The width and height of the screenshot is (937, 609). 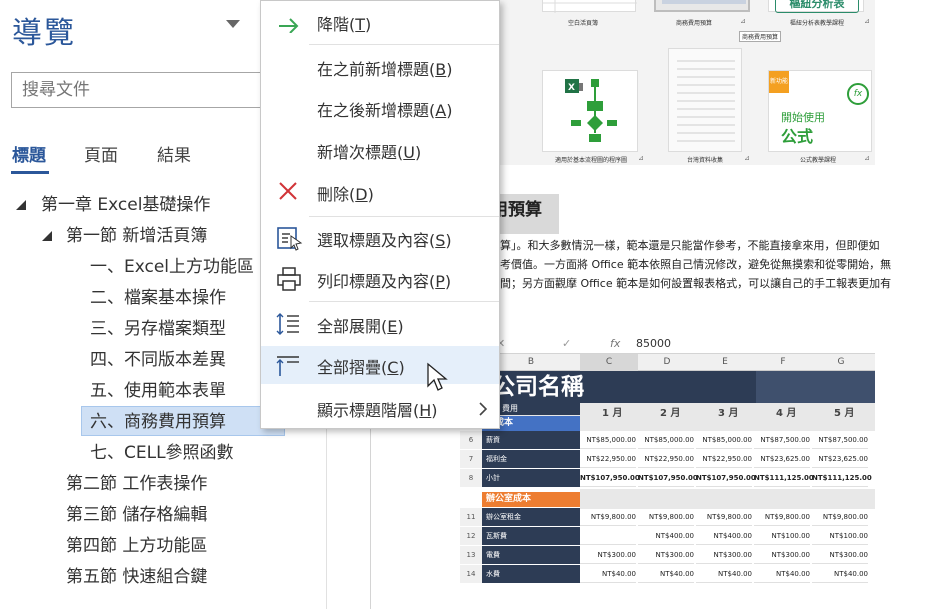 What do you see at coordinates (471, 555) in the screenshot?
I see `row-number: 13` at bounding box center [471, 555].